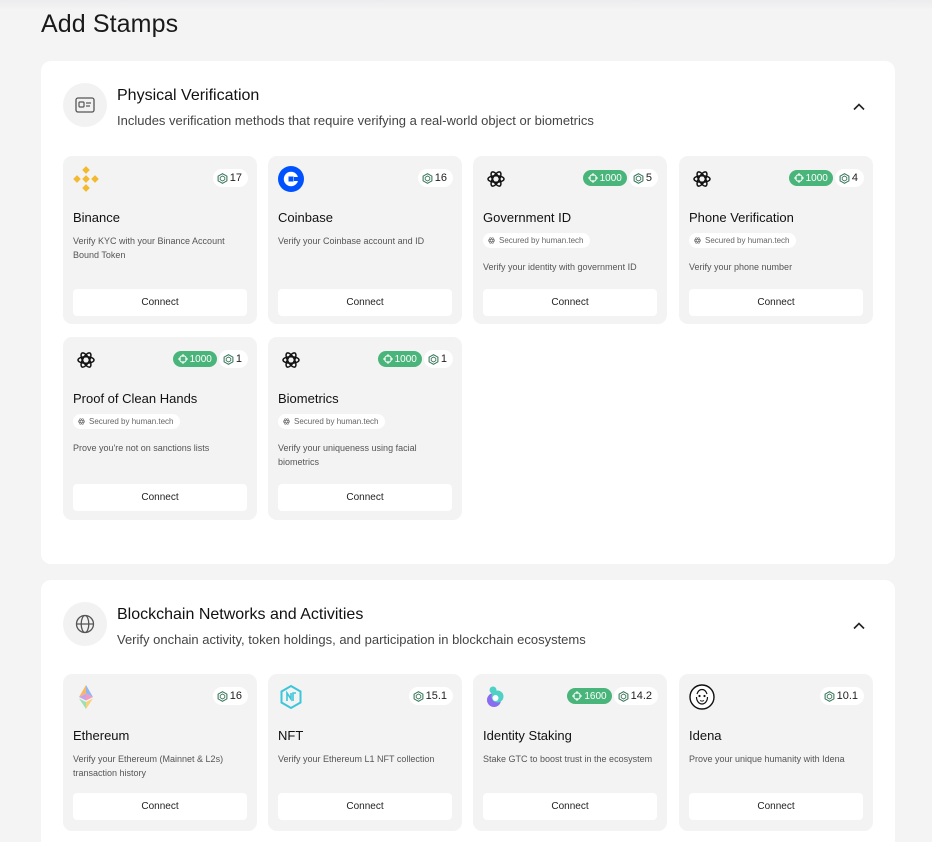 This screenshot has width=932, height=842. Describe the element at coordinates (741, 217) in the screenshot. I see `card-title: Phone Verification` at that location.